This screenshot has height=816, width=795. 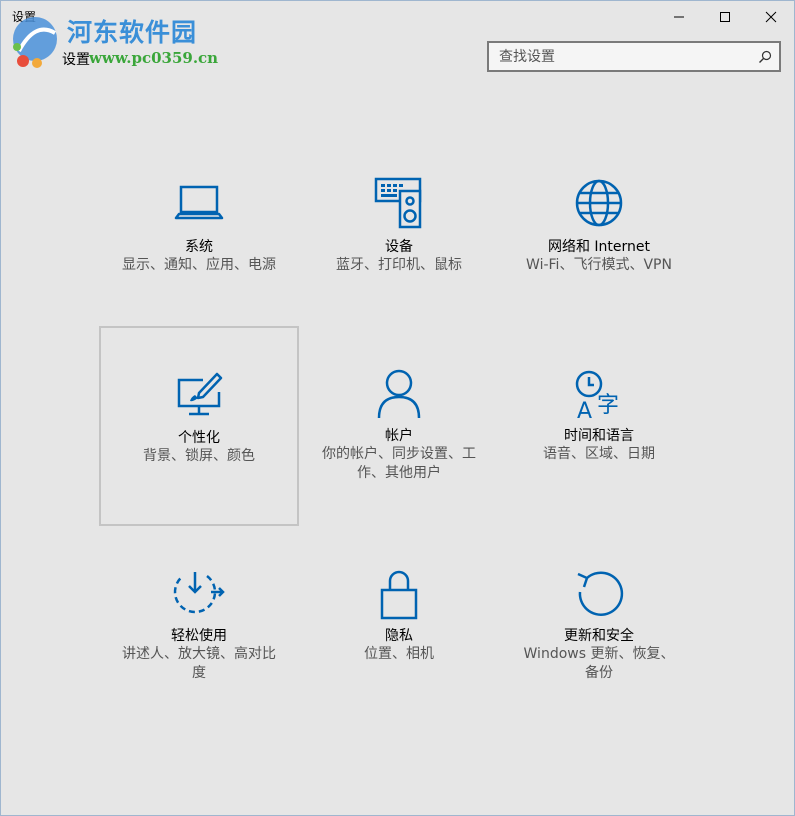 I want to click on close-button, so click(x=771, y=17).